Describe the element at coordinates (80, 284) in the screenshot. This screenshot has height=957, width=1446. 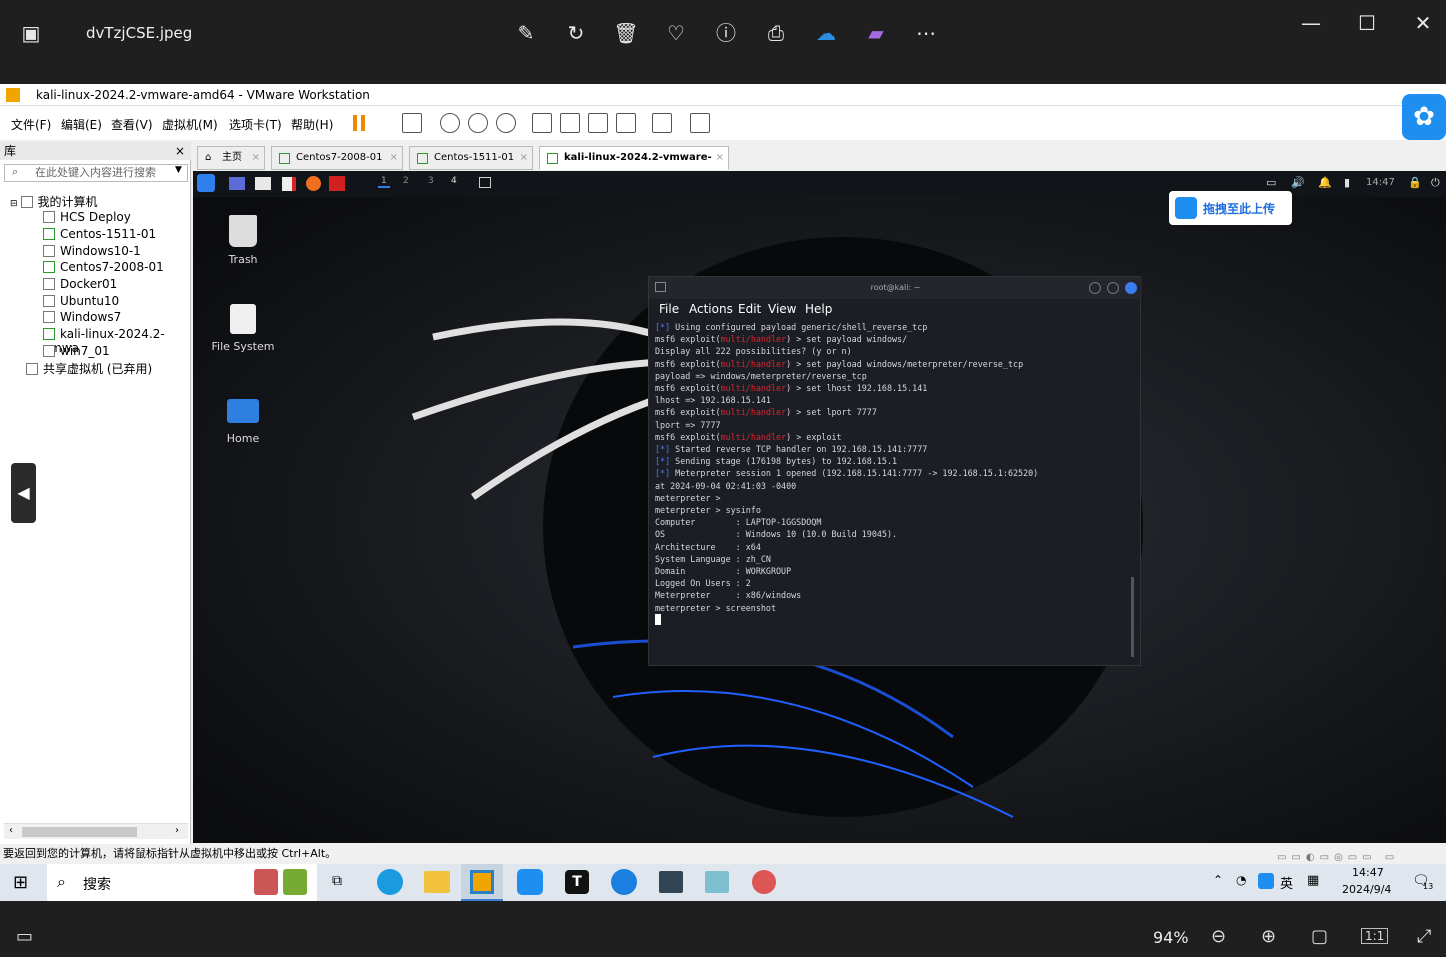
I see `tree-item: Docker01` at that location.